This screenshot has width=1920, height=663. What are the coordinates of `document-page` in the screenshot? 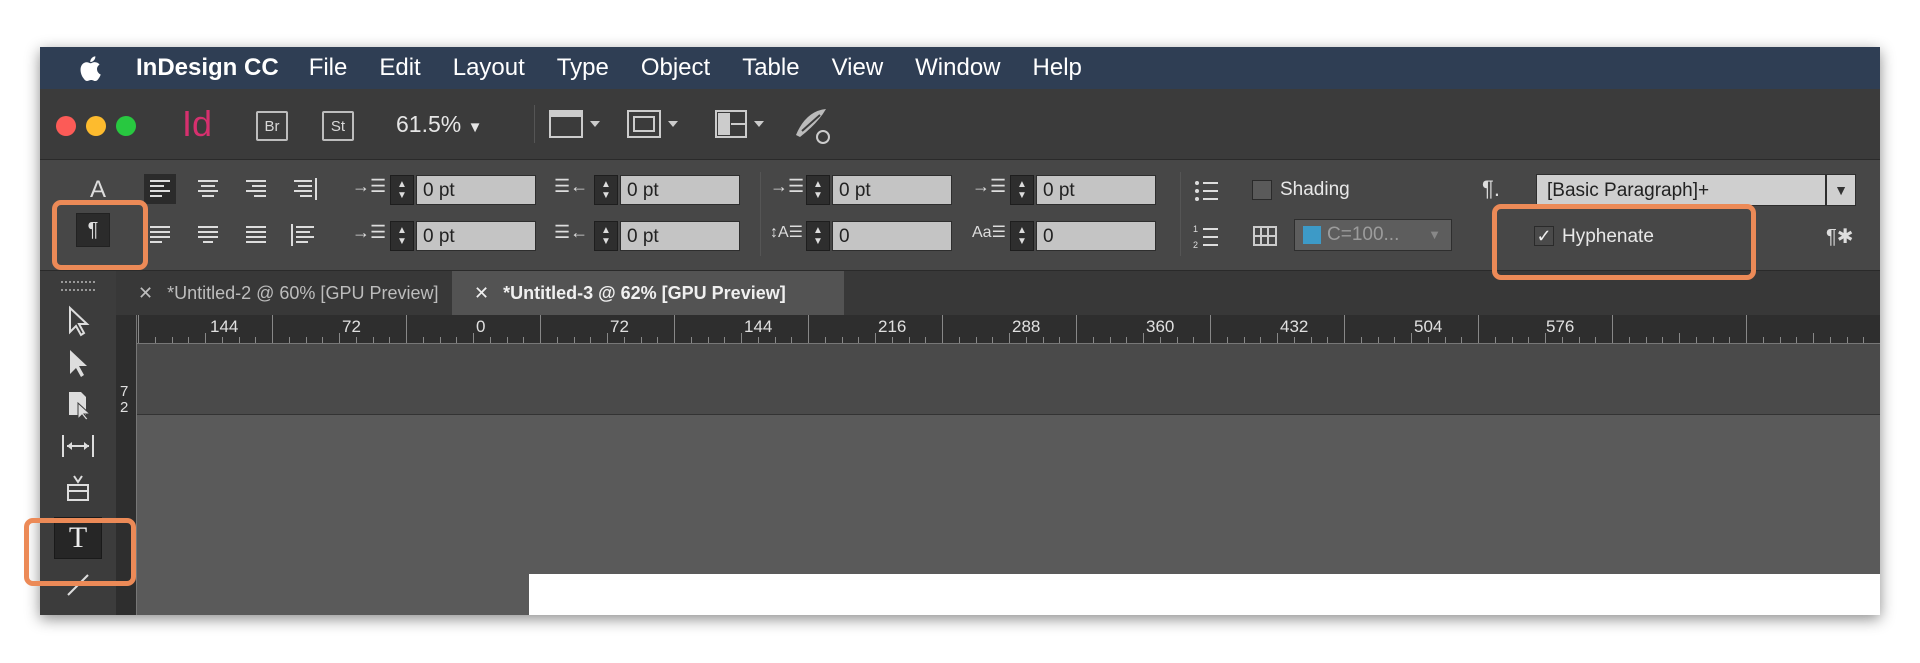 It's located at (1204, 594).